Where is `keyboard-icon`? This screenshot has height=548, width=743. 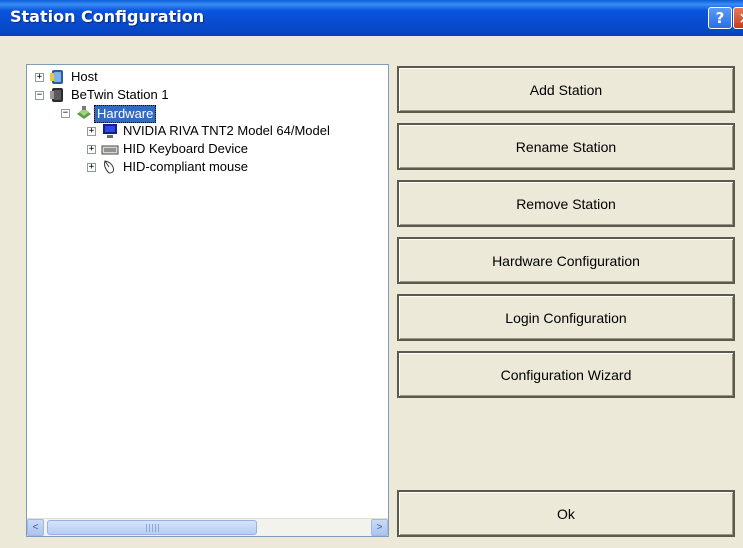 keyboard-icon is located at coordinates (110, 150).